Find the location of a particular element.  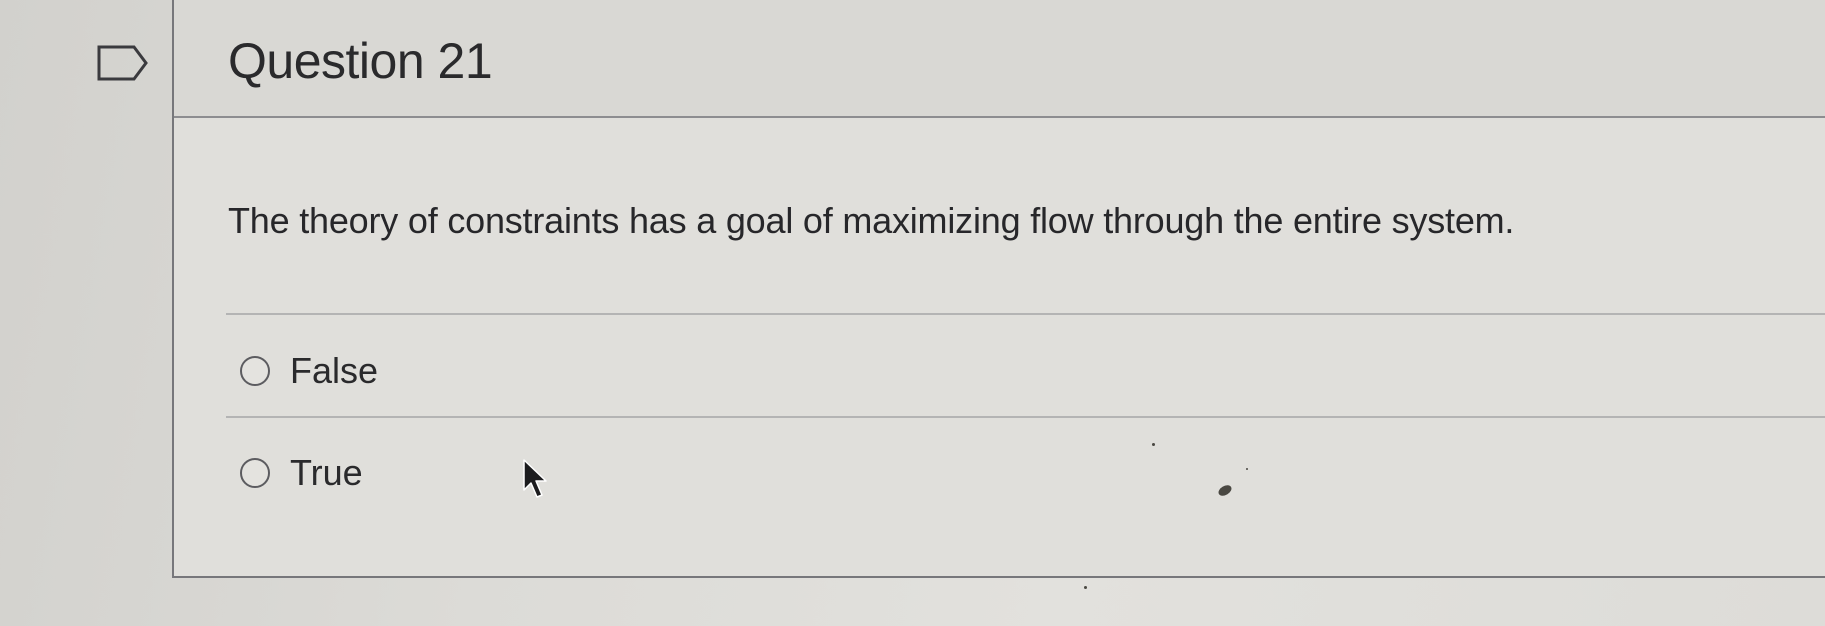

answer-label-true: True is located at coordinates (326, 472).